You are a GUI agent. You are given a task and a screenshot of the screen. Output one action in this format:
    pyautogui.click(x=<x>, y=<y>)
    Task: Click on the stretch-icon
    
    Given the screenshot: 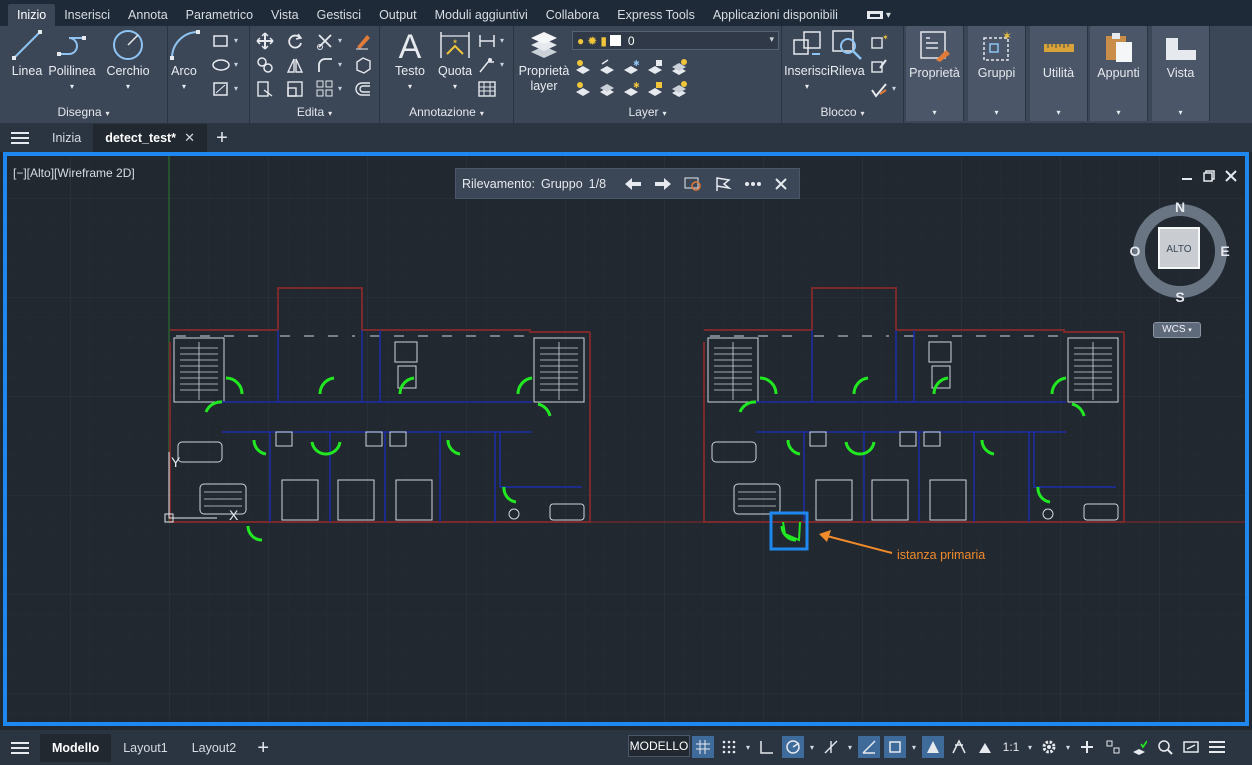 What is the action you would take?
    pyautogui.click(x=265, y=89)
    